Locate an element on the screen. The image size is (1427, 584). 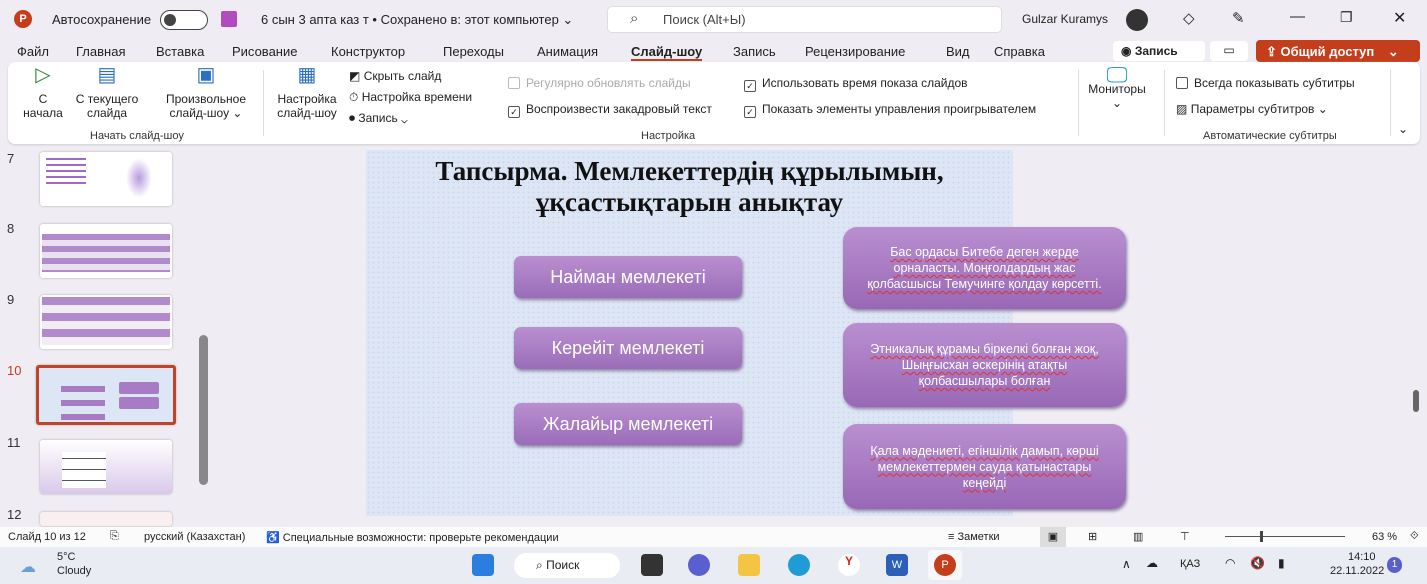
tab-design: Конструктор is located at coordinates (368, 51).